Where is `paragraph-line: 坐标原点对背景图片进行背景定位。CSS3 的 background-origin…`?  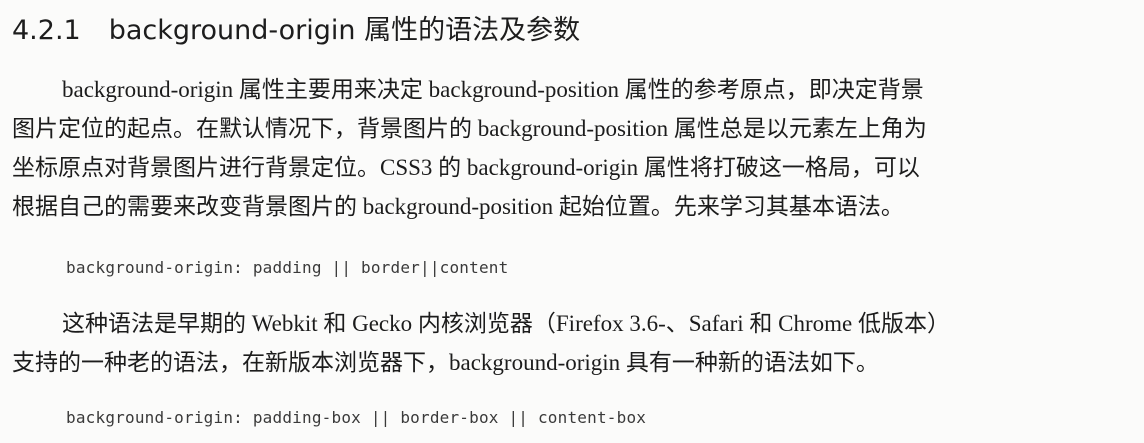
paragraph-line: 坐标原点对背景图片进行背景定位。CSS3 的 background-origin… is located at coordinates (466, 167).